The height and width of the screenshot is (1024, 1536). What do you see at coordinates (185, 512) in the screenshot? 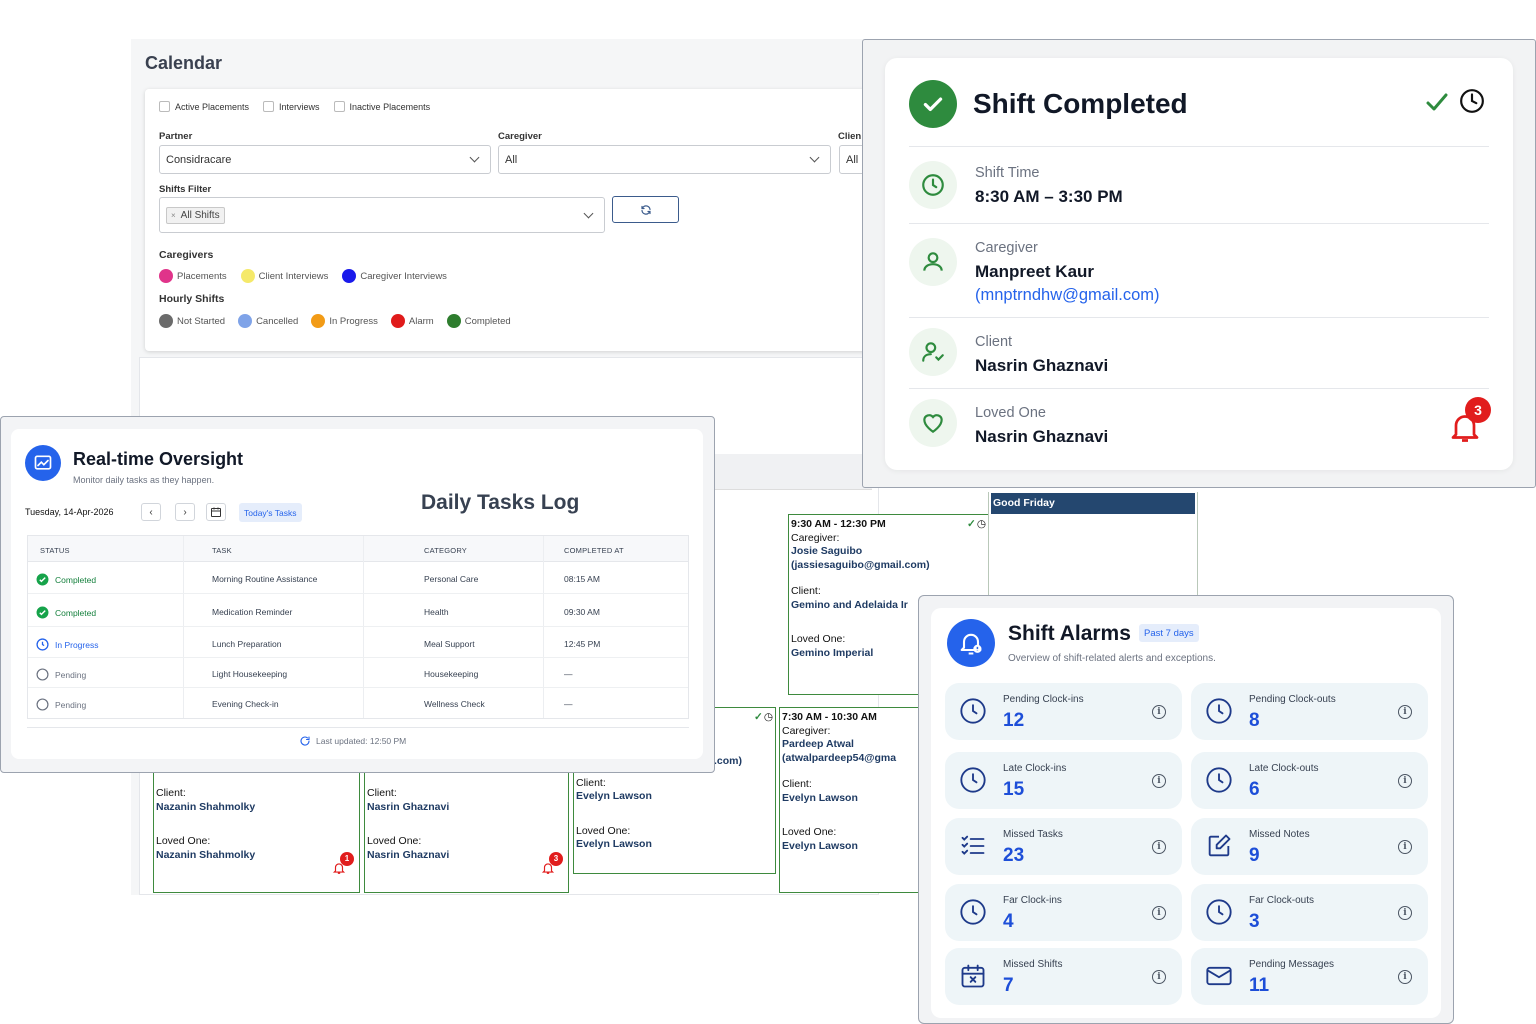
I see `next-day-button: ›` at bounding box center [185, 512].